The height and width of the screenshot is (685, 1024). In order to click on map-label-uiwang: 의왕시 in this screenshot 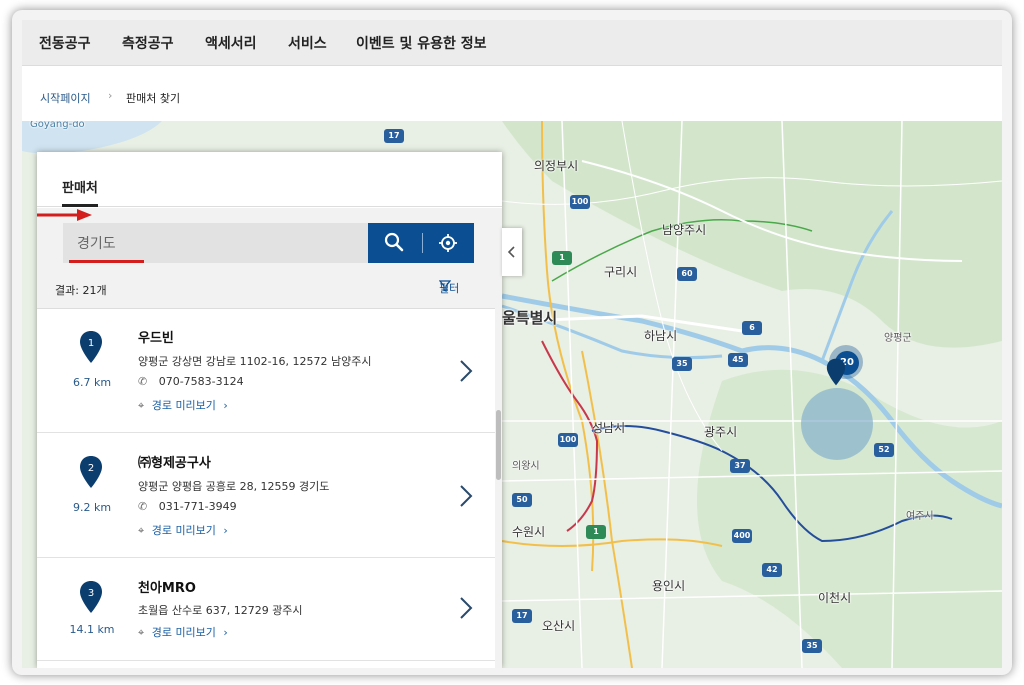, I will do `click(526, 466)`.